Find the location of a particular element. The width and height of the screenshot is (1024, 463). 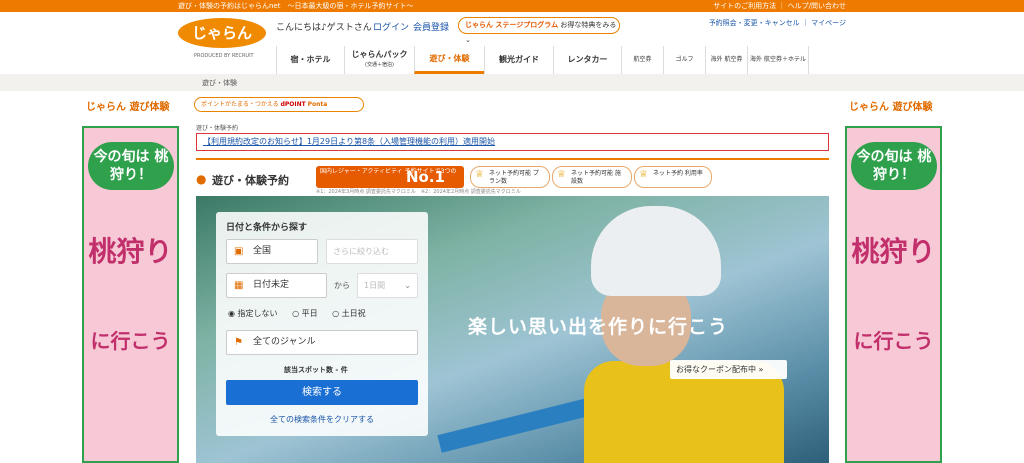

nav-label: レンタカー is located at coordinates (587, 59).